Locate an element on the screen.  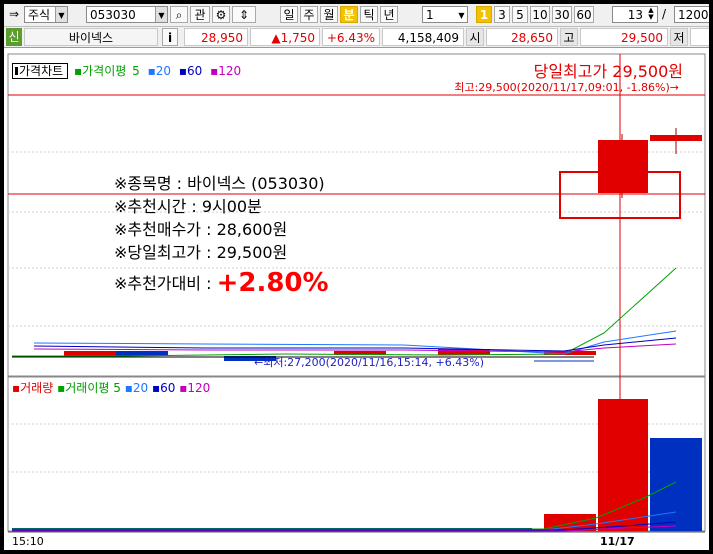
price-legend: 가격차트 ▪가격이평 5 ▪20 ▪60 ▪120 is located at coordinates (128, 70).